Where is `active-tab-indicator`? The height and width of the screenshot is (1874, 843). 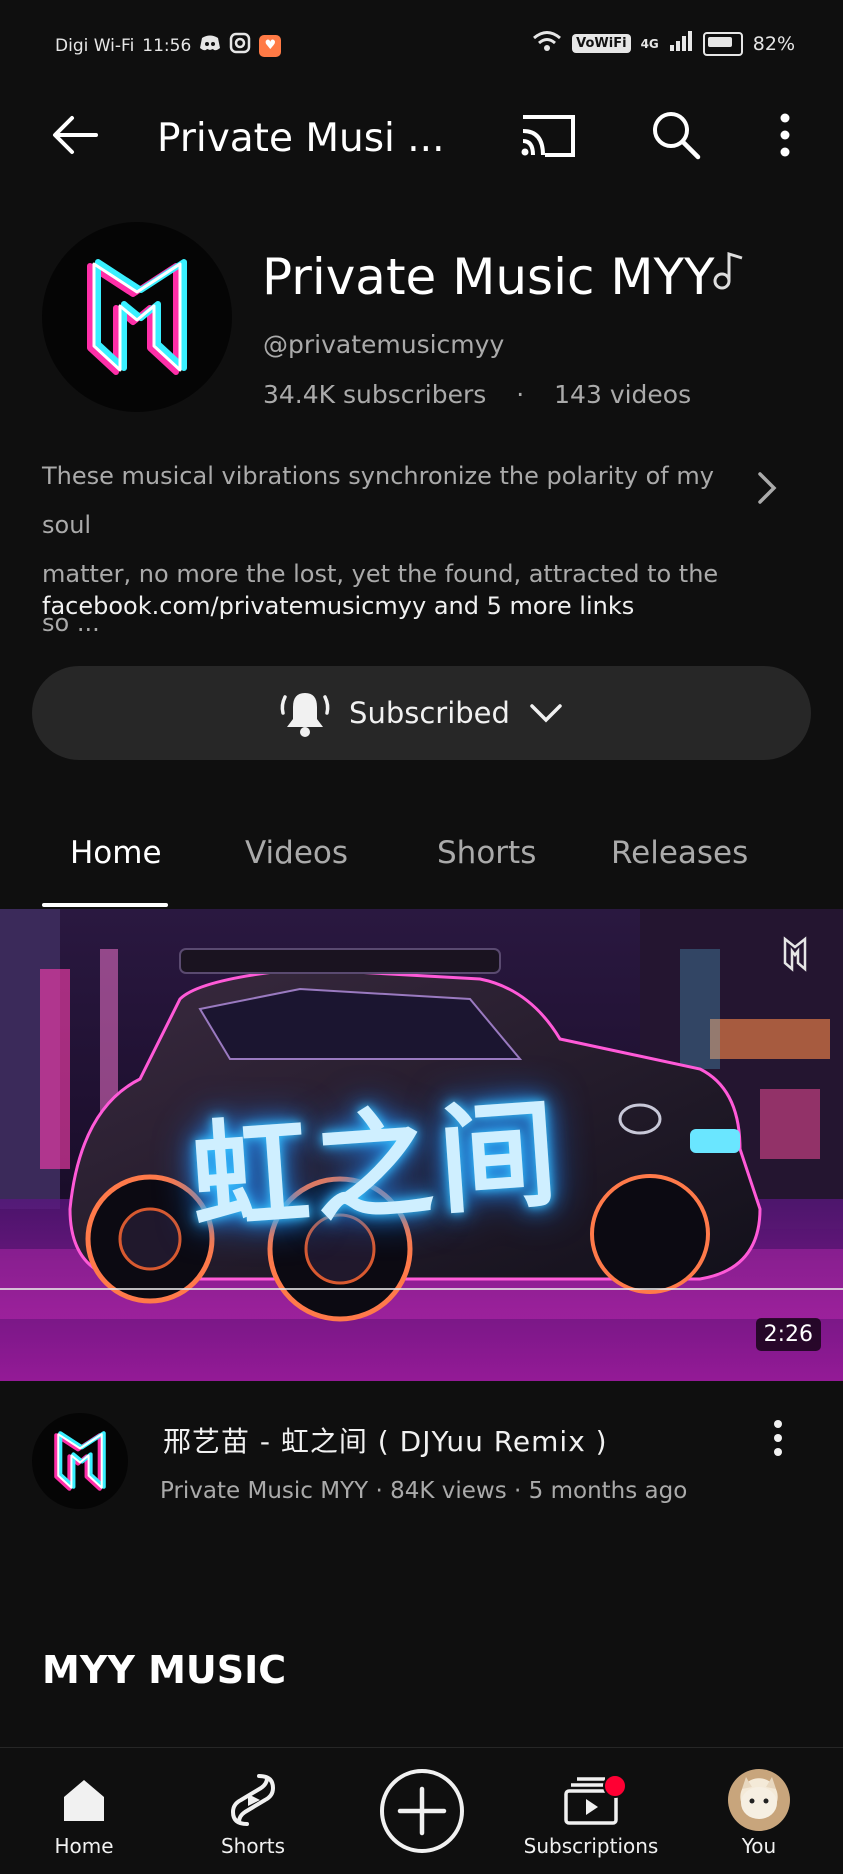 active-tab-indicator is located at coordinates (105, 905).